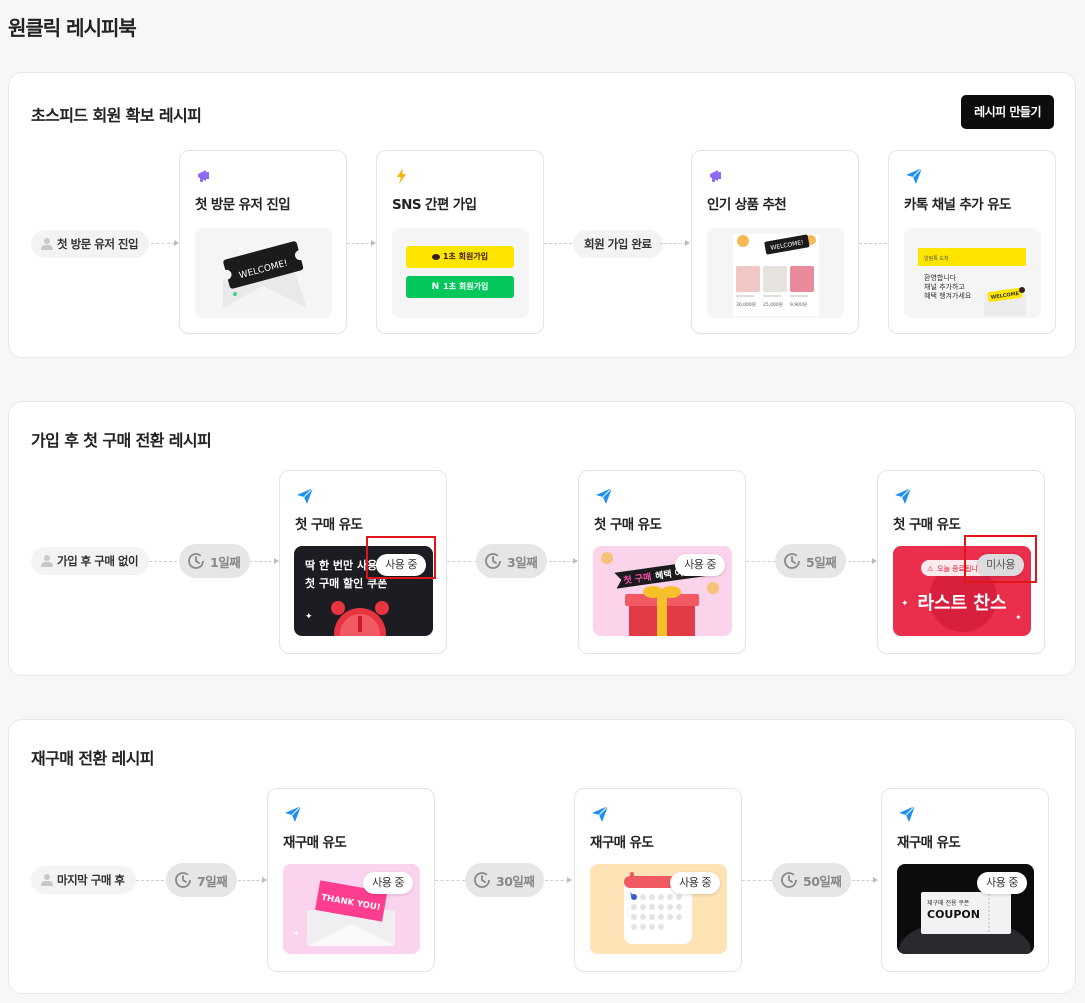 Image resolution: width=1085 pixels, height=1003 pixels. Describe the element at coordinates (747, 205) in the screenshot. I see `card-title: 인기 상품 추천` at that location.